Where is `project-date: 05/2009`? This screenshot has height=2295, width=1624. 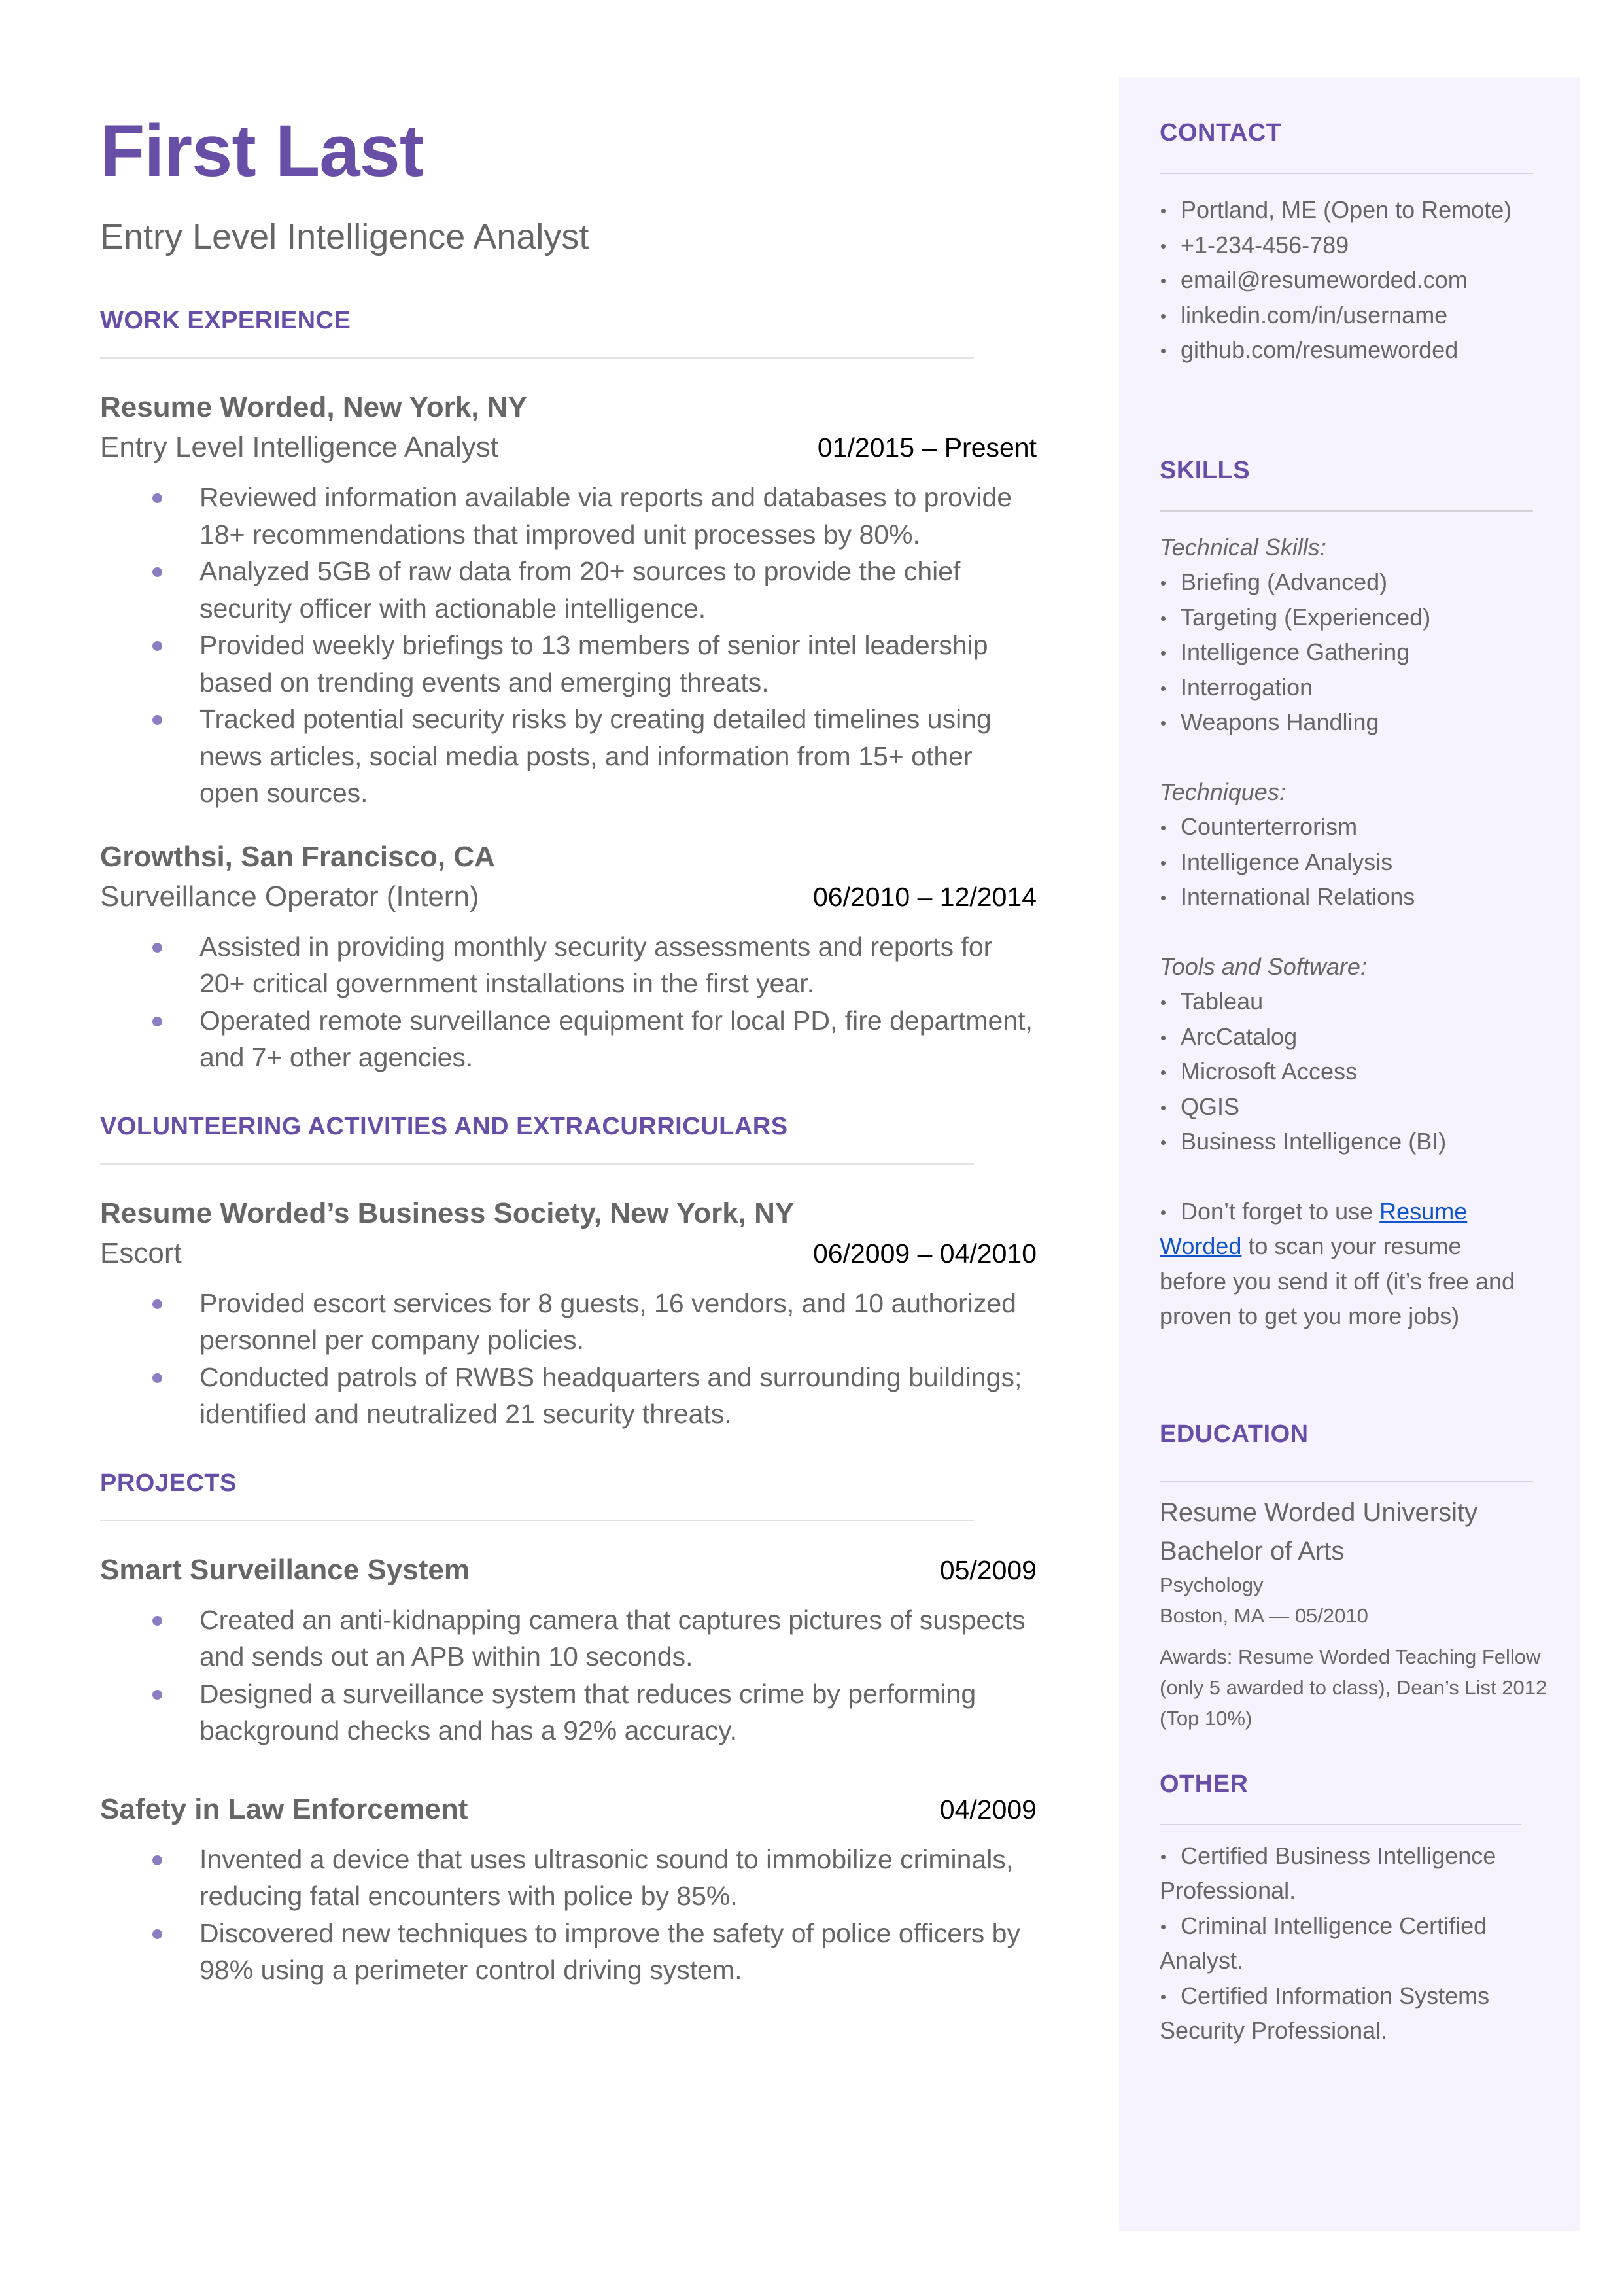
project-date: 05/2009 is located at coordinates (988, 1570).